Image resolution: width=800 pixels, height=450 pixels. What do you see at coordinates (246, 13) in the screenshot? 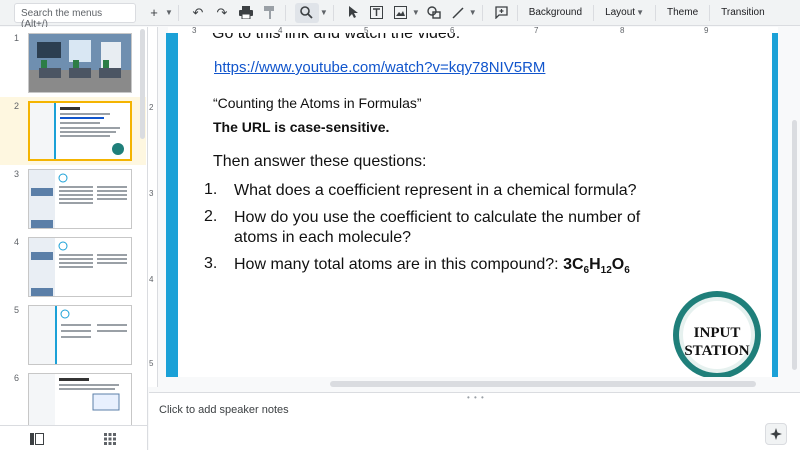
I see `print-icon` at bounding box center [246, 13].